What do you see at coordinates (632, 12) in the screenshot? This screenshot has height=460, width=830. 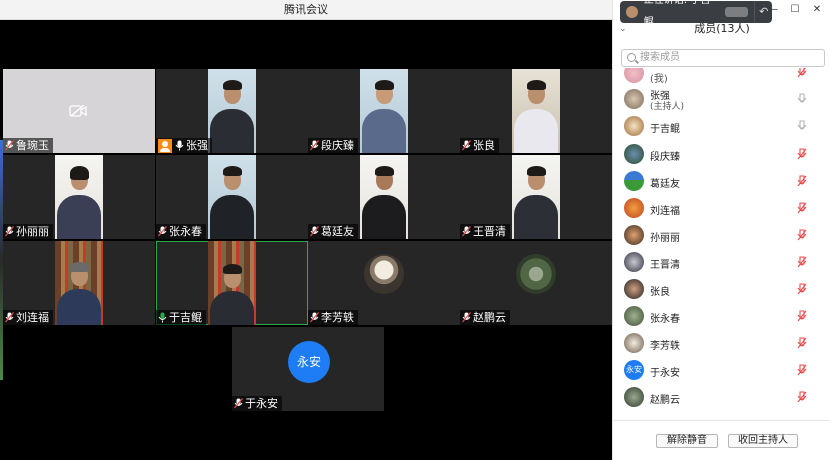 I see `speaker-avatar` at bounding box center [632, 12].